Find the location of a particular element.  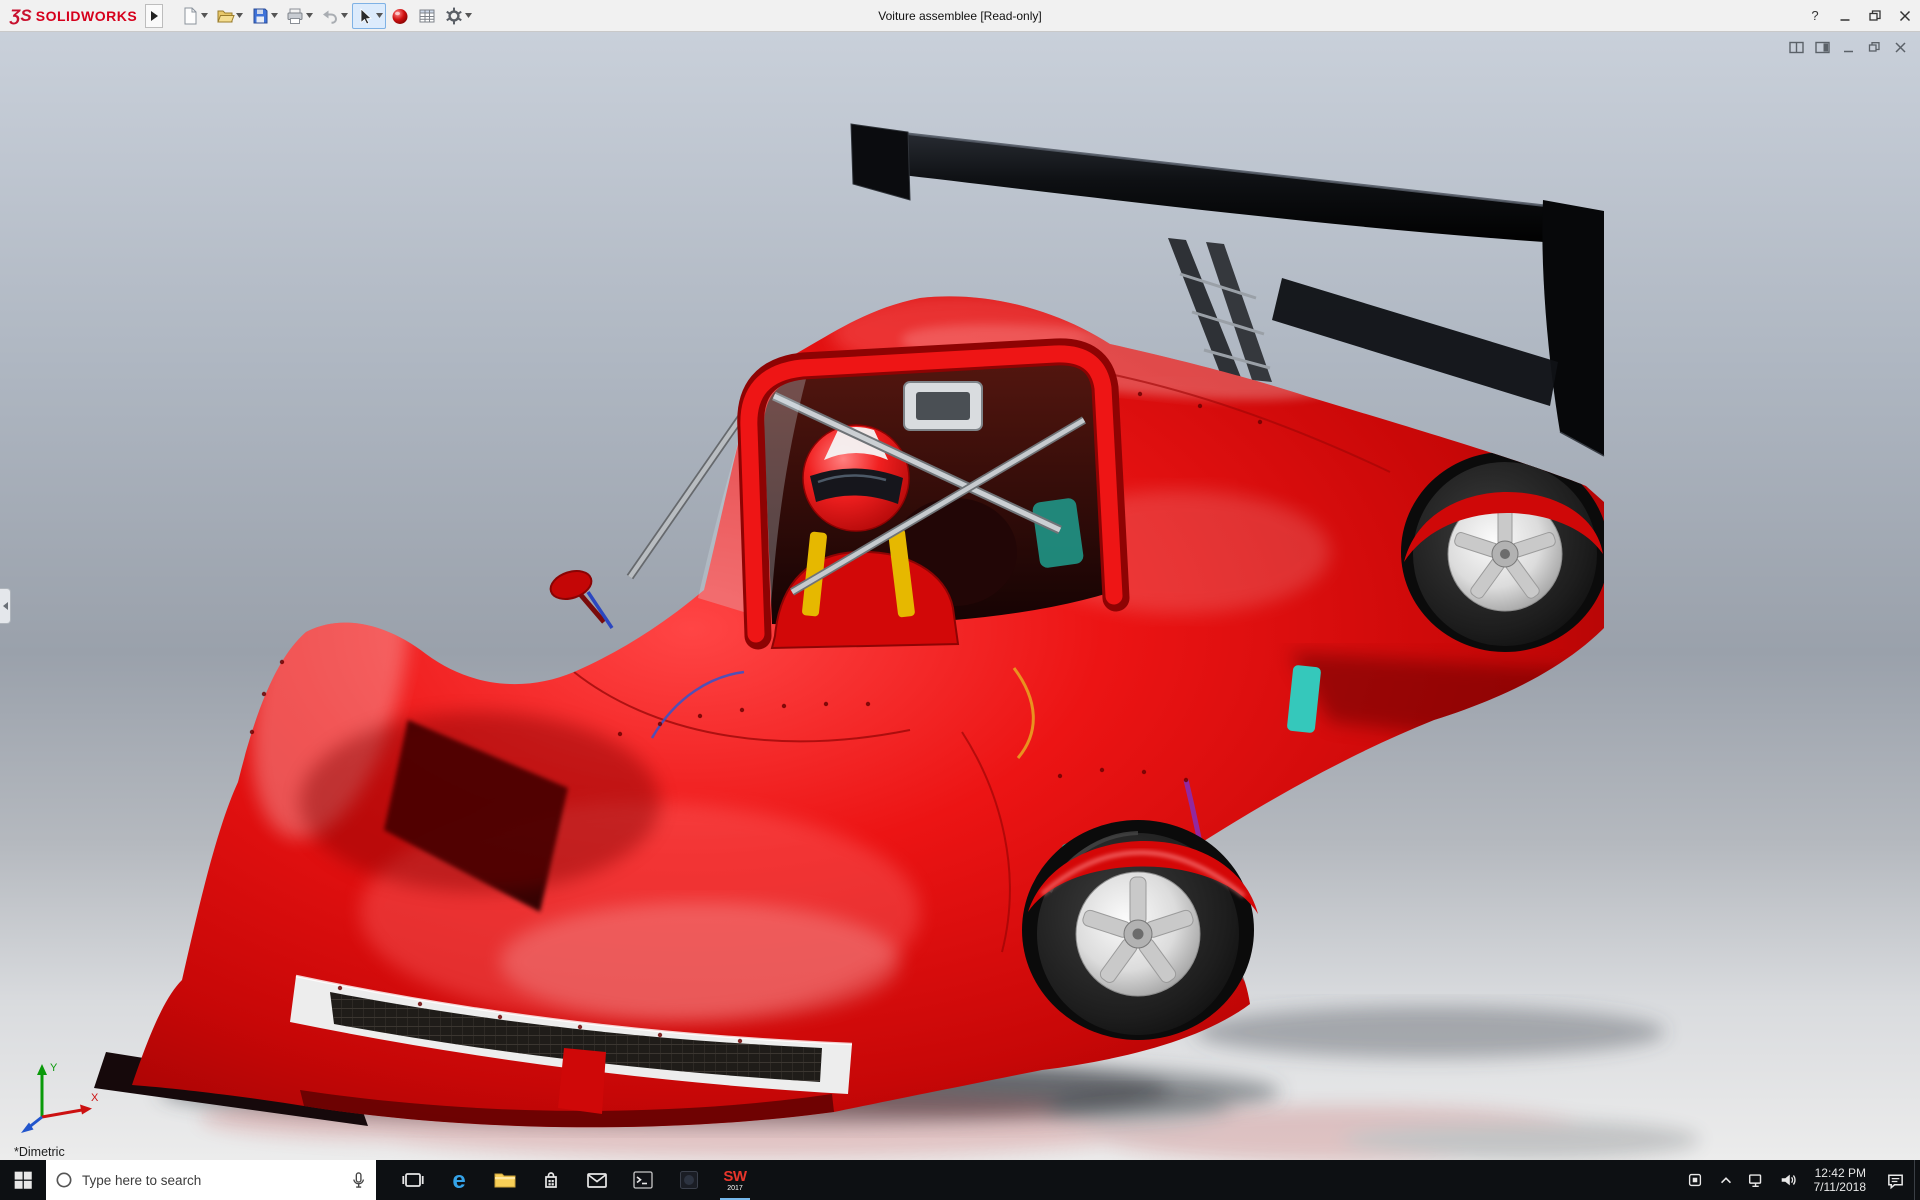

menu-expand-arrow is located at coordinates (154, 15).